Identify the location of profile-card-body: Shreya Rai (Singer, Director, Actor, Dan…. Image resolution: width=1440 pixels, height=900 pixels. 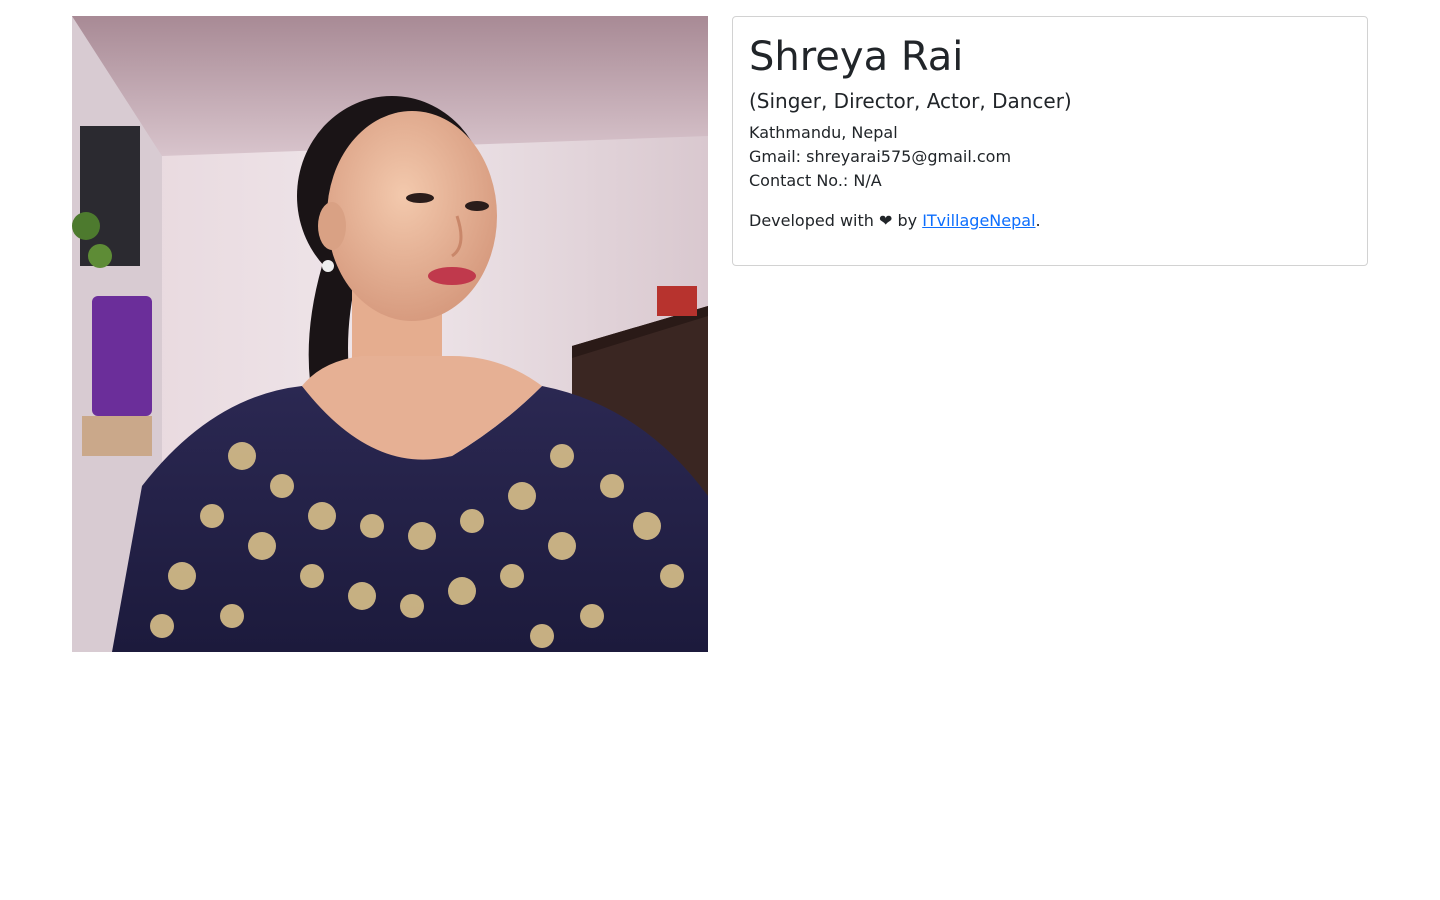
(1050, 133).